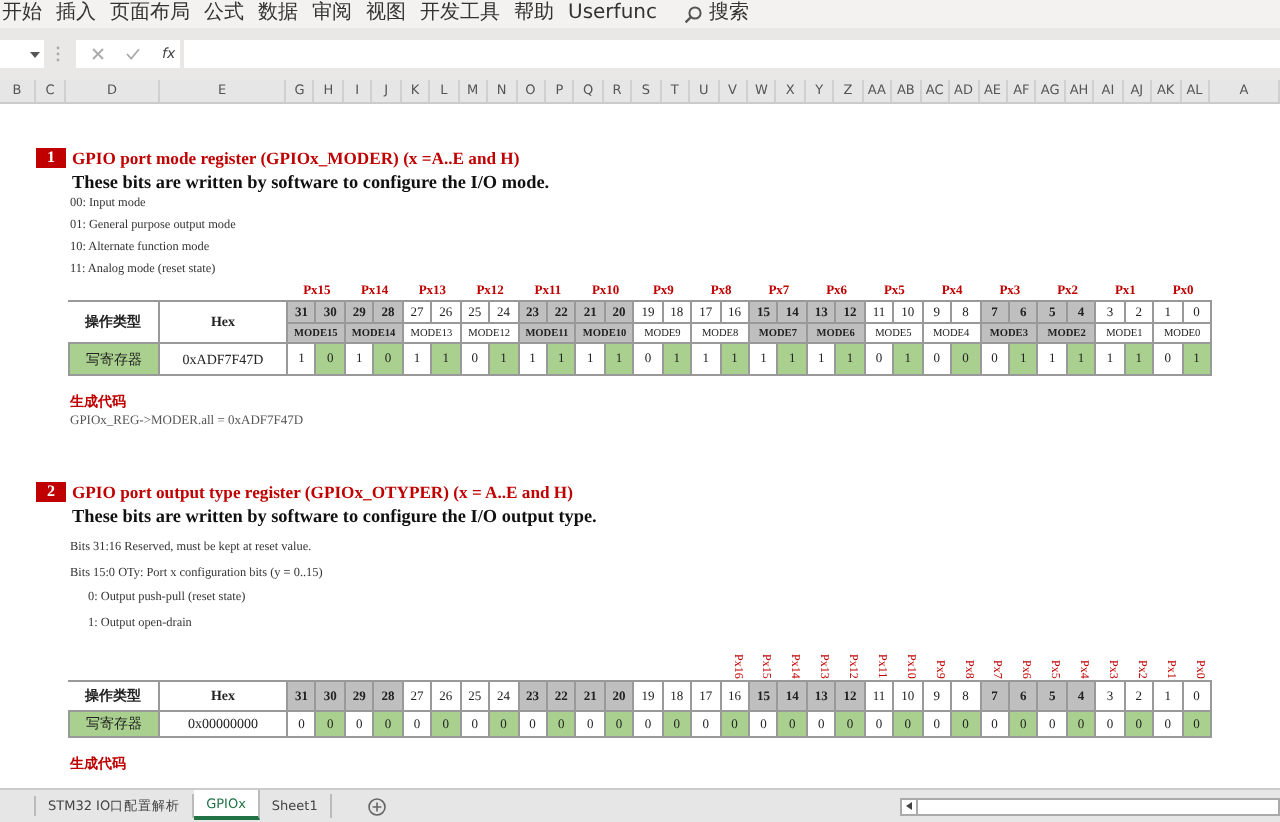  What do you see at coordinates (732, 54) in the screenshot?
I see `formula-input` at bounding box center [732, 54].